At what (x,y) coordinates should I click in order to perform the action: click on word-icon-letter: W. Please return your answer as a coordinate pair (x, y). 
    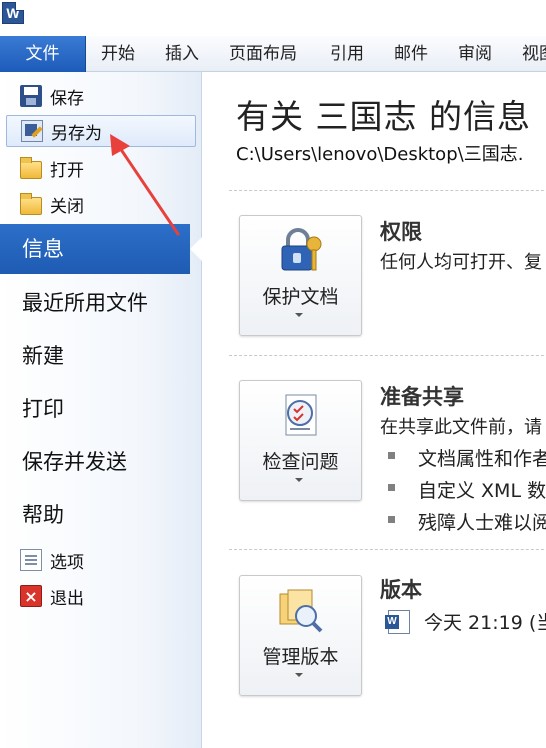
    Looking at the image, I should click on (13, 13).